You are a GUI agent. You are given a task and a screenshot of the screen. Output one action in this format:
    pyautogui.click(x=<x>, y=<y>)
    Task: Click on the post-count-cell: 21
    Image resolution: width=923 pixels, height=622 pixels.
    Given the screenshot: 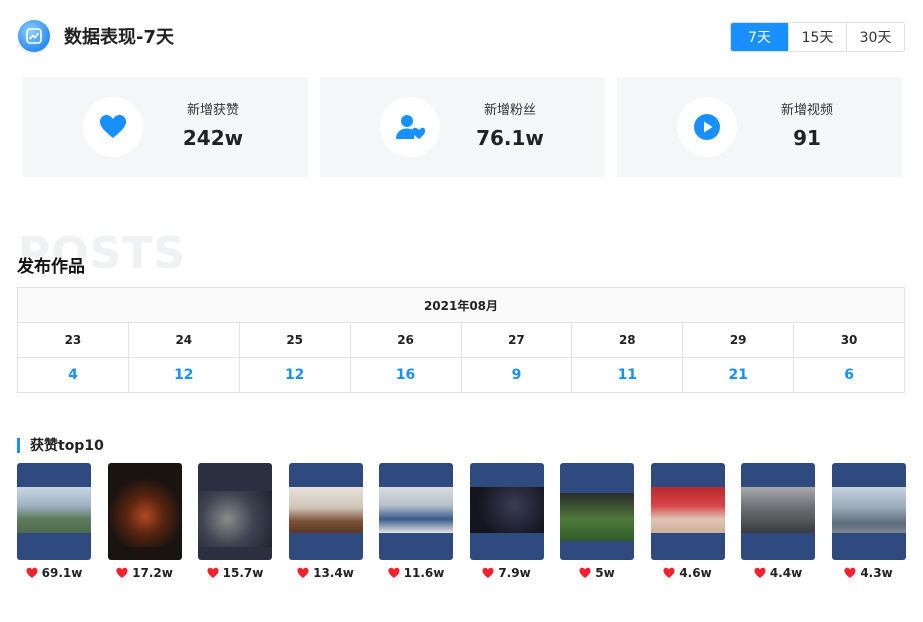 What is the action you would take?
    pyautogui.click(x=738, y=375)
    